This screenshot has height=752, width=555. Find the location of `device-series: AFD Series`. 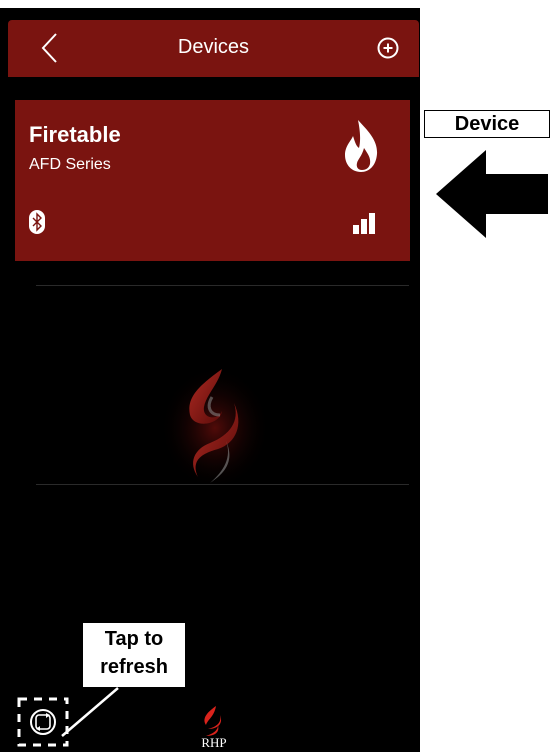

device-series: AFD Series is located at coordinates (70, 164).